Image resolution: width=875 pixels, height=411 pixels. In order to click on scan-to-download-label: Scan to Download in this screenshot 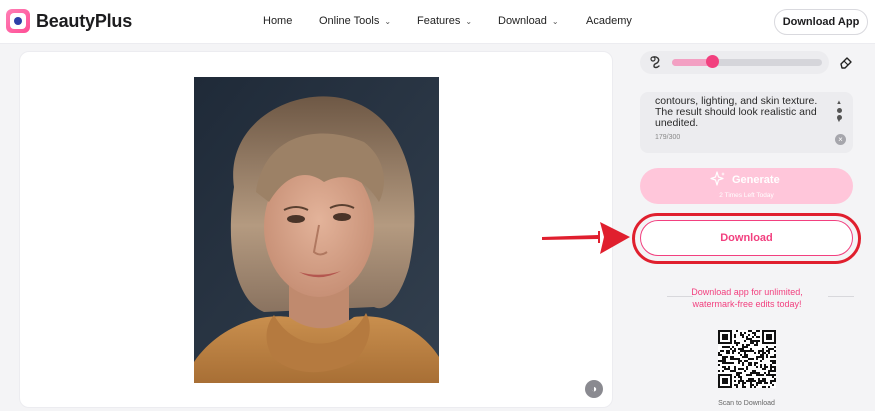, I will do `click(746, 403)`.